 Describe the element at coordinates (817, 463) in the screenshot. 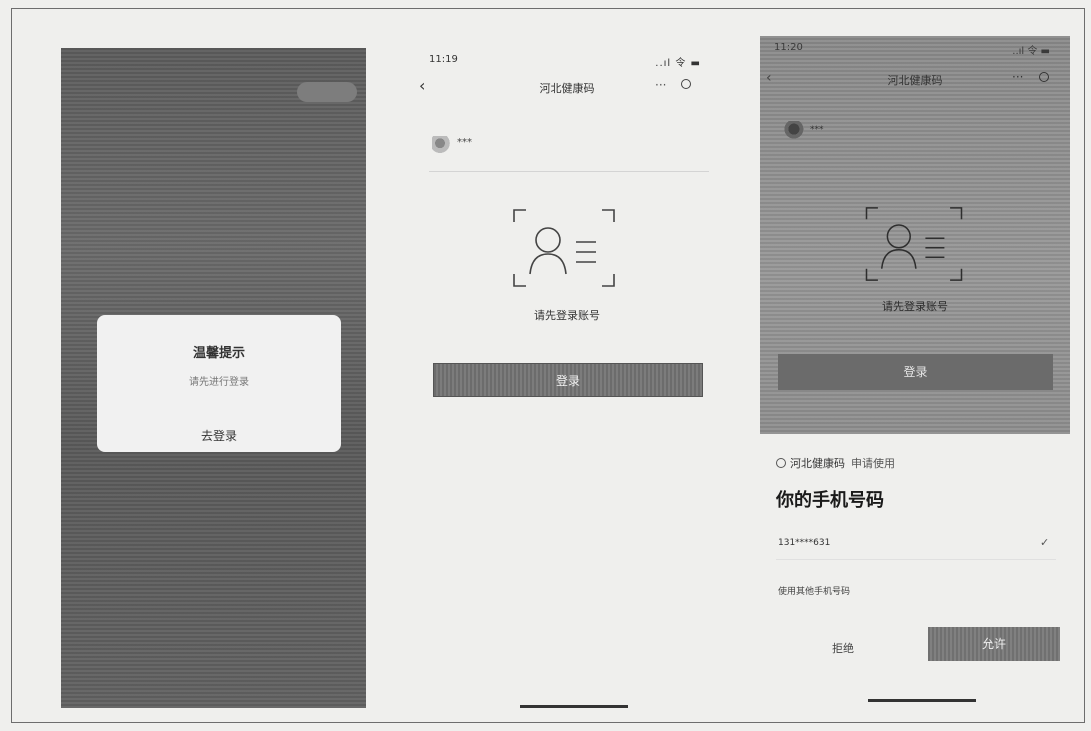

I see `sheet-app-name: 河北健康码` at that location.